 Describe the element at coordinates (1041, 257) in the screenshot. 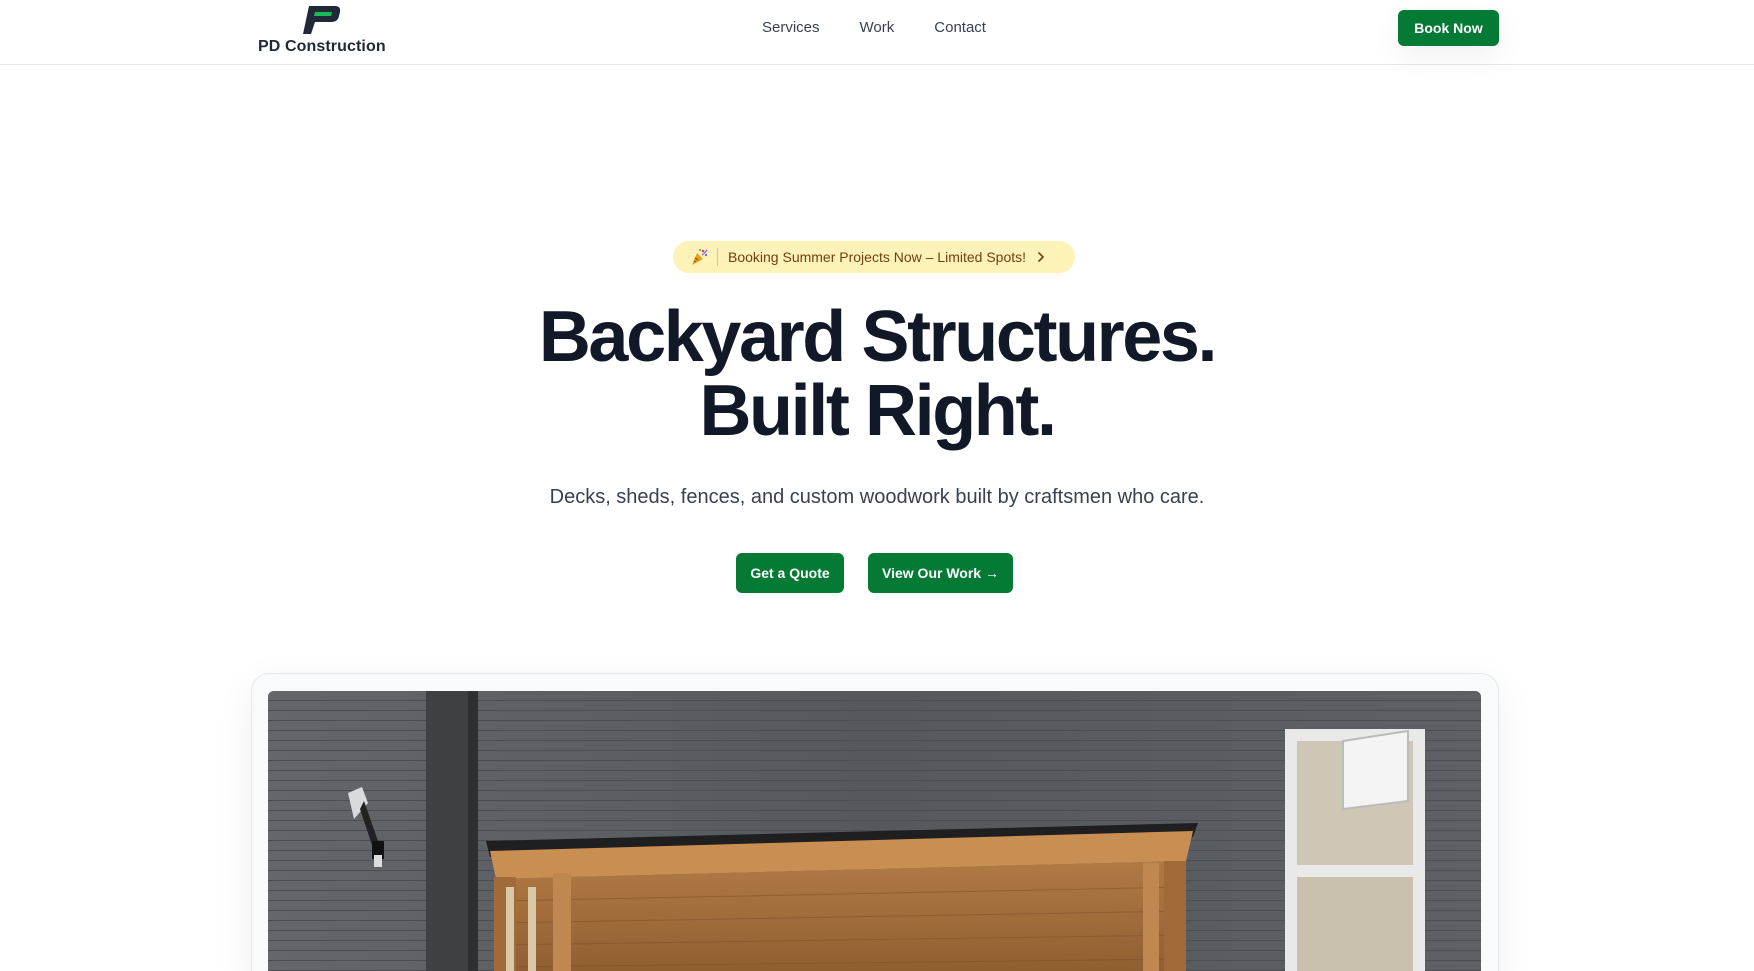

I see `chevron-right-icon` at that location.